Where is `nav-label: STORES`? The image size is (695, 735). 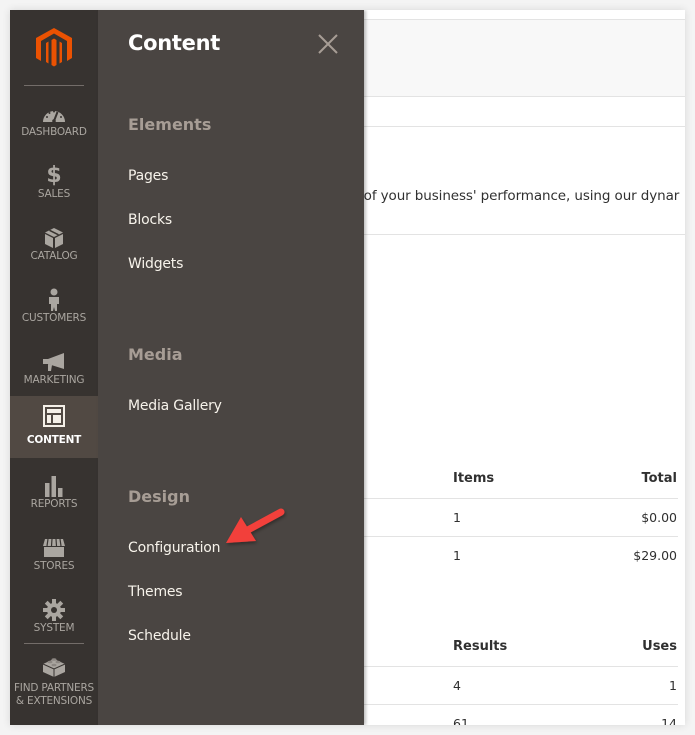 nav-label: STORES is located at coordinates (54, 566).